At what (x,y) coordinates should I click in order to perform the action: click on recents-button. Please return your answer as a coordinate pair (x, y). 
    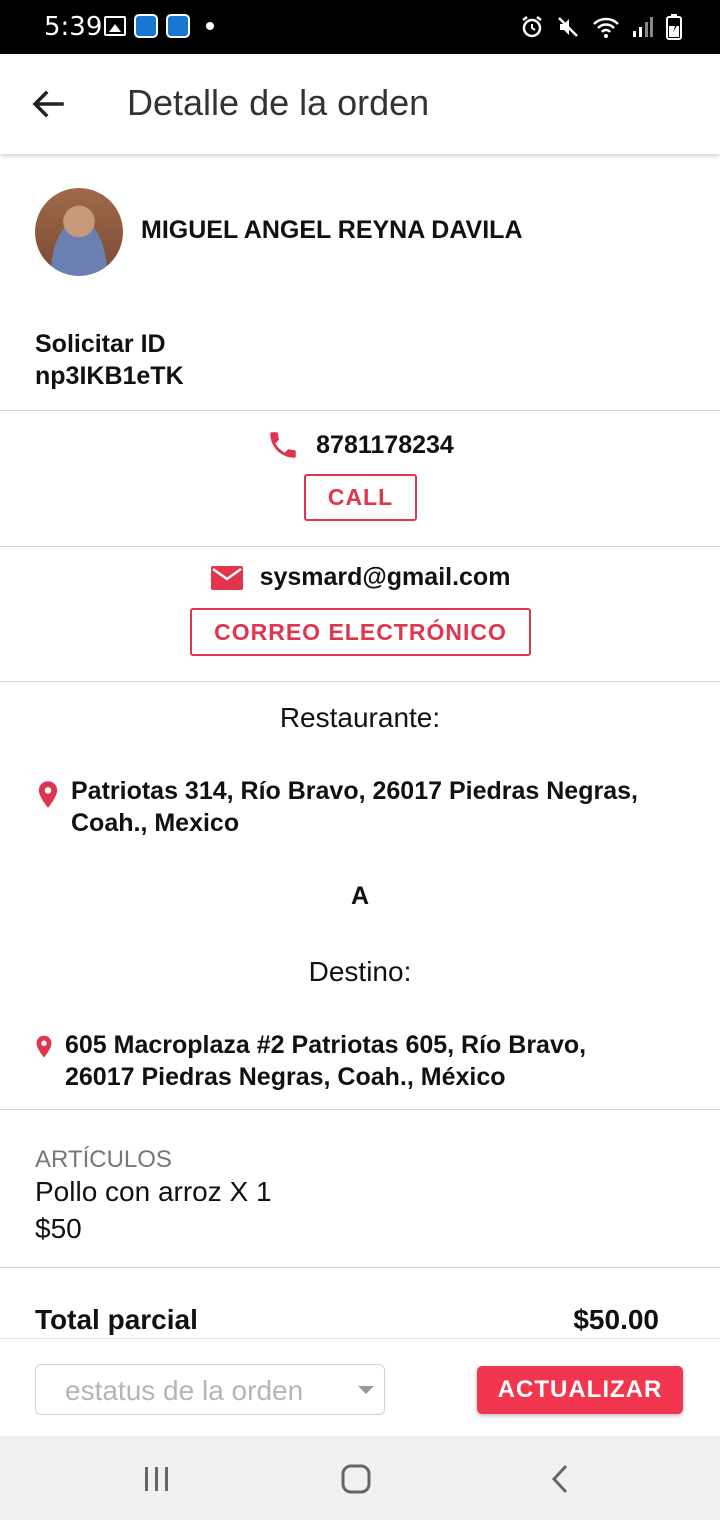
    Looking at the image, I should click on (157, 1479).